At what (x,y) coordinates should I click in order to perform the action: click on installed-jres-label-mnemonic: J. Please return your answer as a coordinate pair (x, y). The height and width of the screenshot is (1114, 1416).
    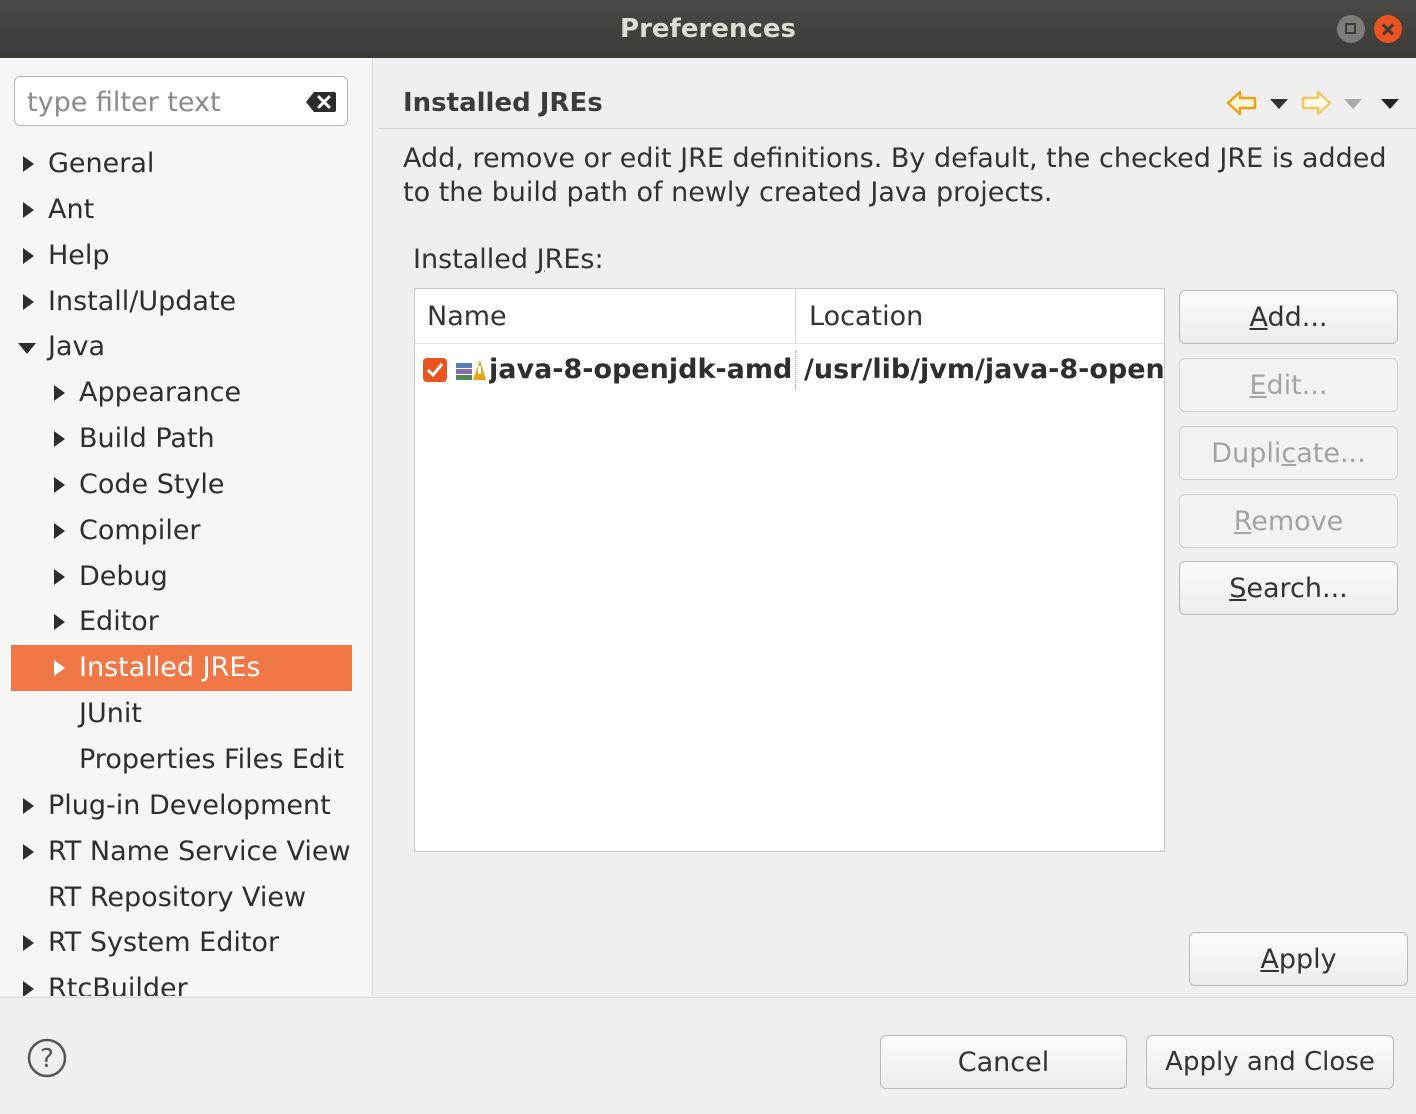
    Looking at the image, I should click on (540, 259).